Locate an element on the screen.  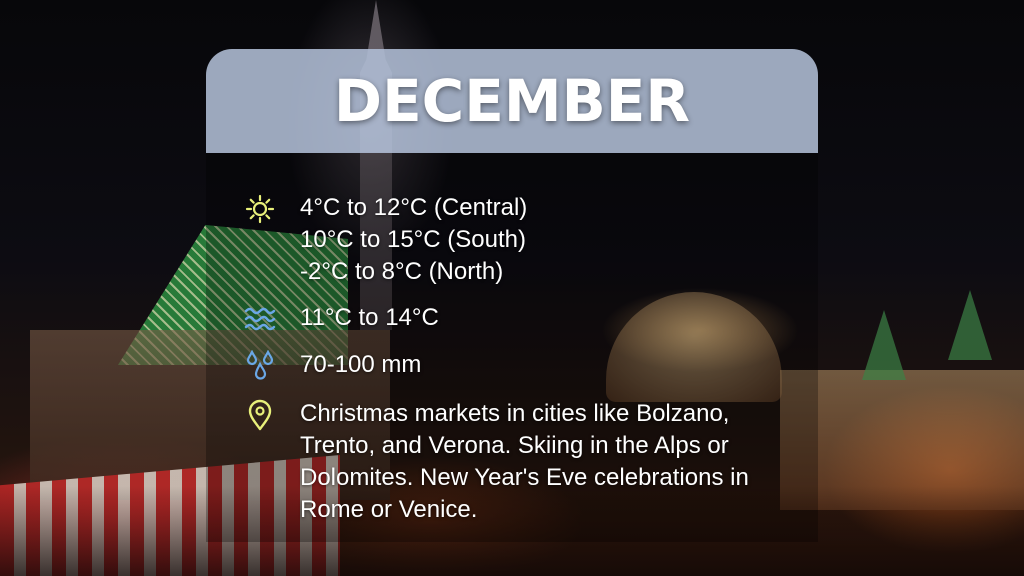
rainfall-row: 70-100 mm is located at coordinates (332, 365).